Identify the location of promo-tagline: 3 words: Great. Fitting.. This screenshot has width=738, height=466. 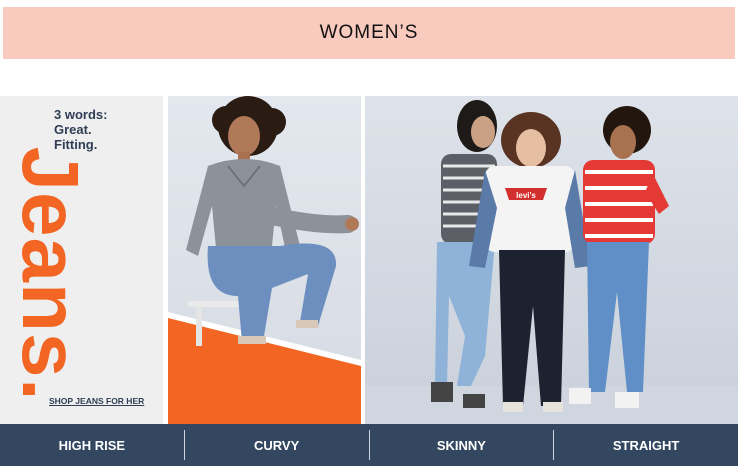
(81, 129).